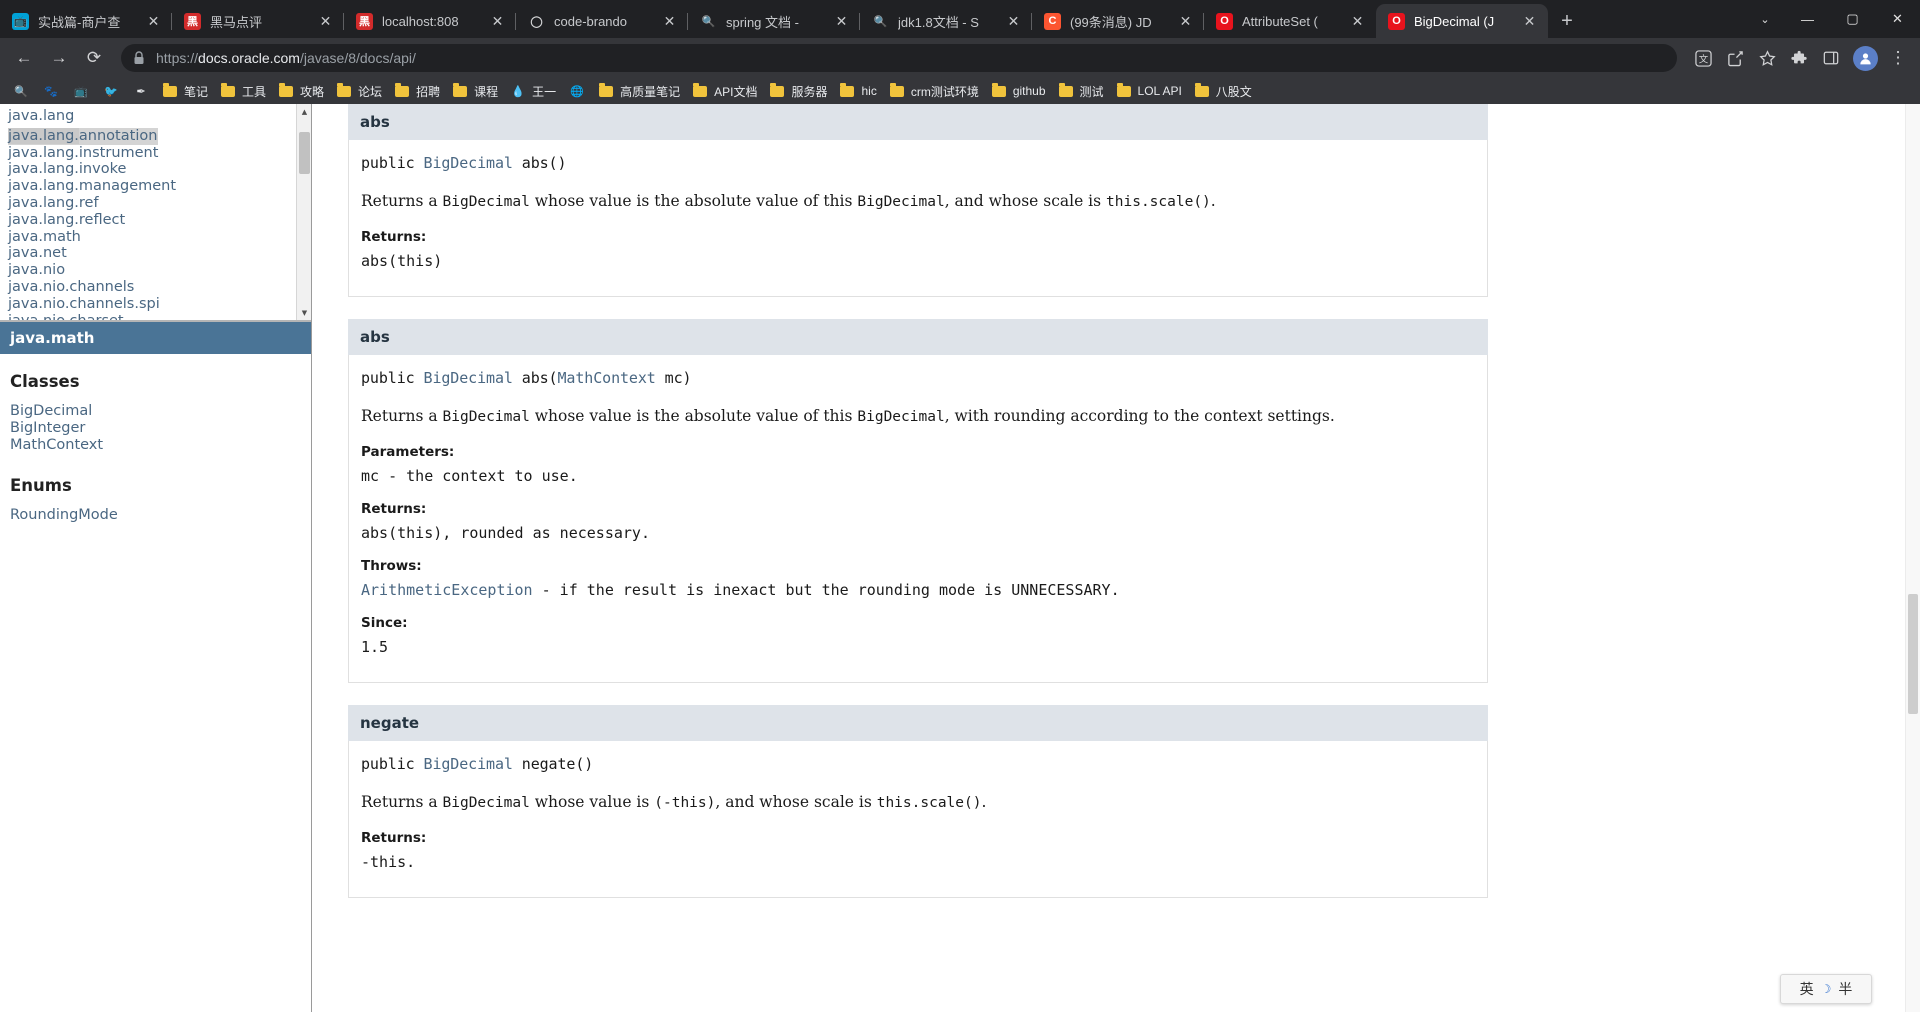 Image resolution: width=1920 pixels, height=1012 pixels. I want to click on bookmark-item: 课程, so click(475, 91).